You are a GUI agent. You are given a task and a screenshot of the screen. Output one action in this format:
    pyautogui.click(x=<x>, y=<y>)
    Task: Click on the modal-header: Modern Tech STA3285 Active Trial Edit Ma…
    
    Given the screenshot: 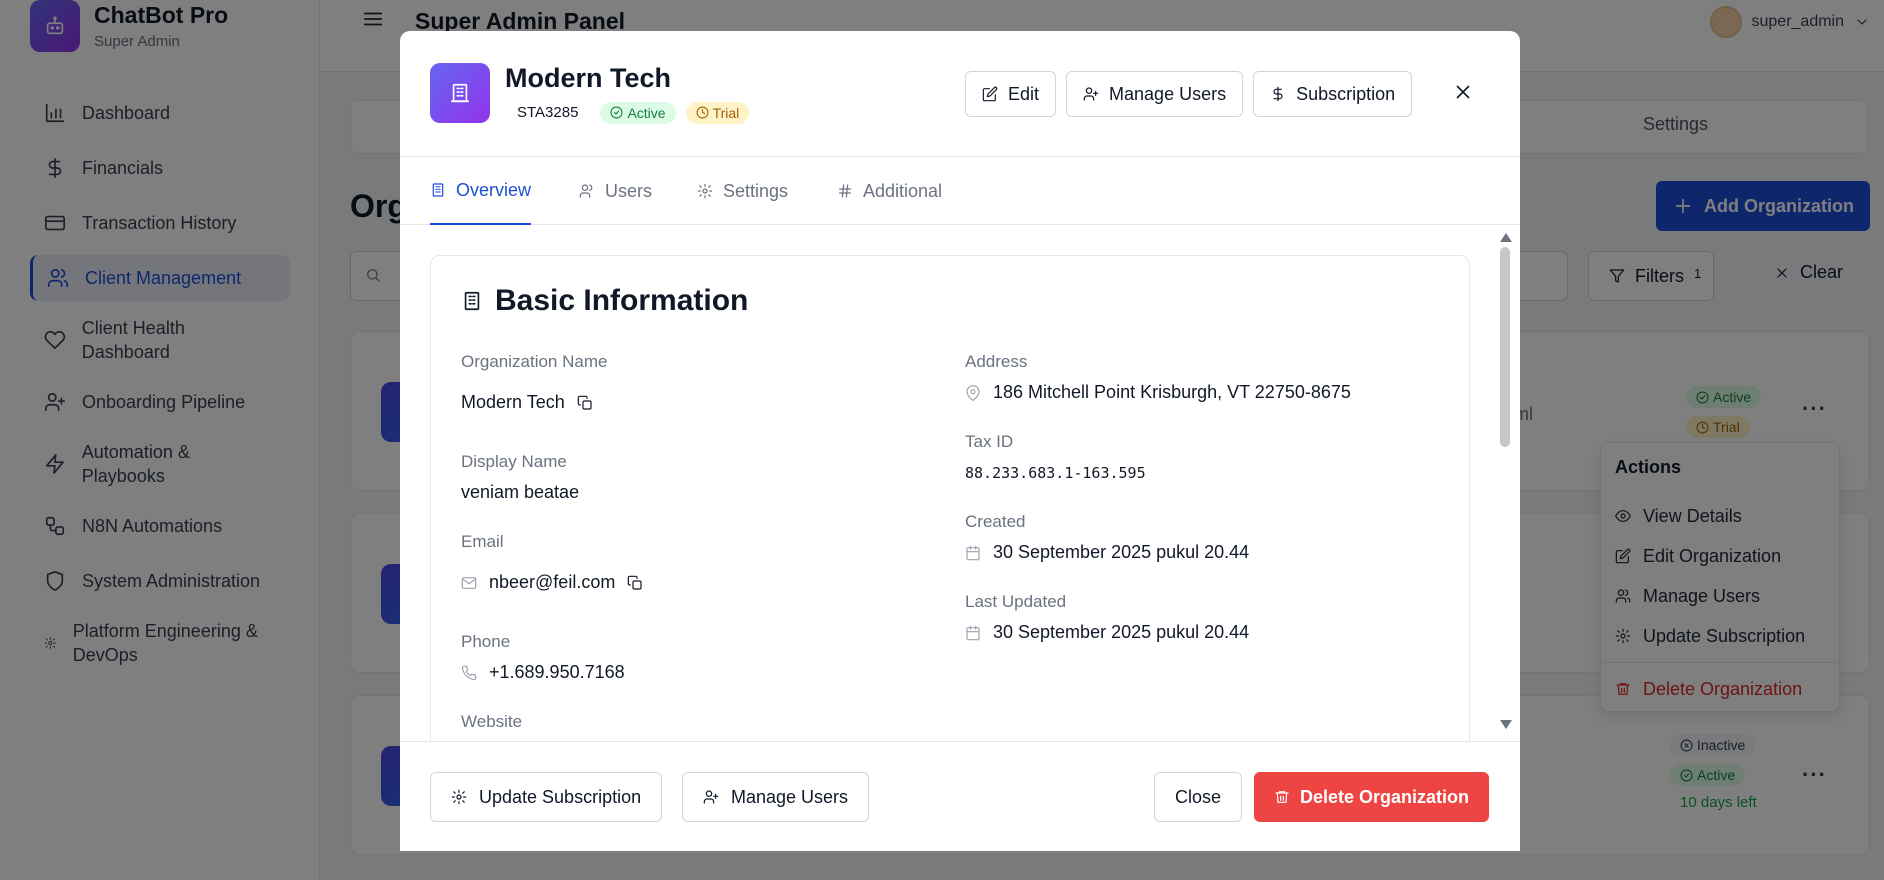 What is the action you would take?
    pyautogui.click(x=960, y=94)
    